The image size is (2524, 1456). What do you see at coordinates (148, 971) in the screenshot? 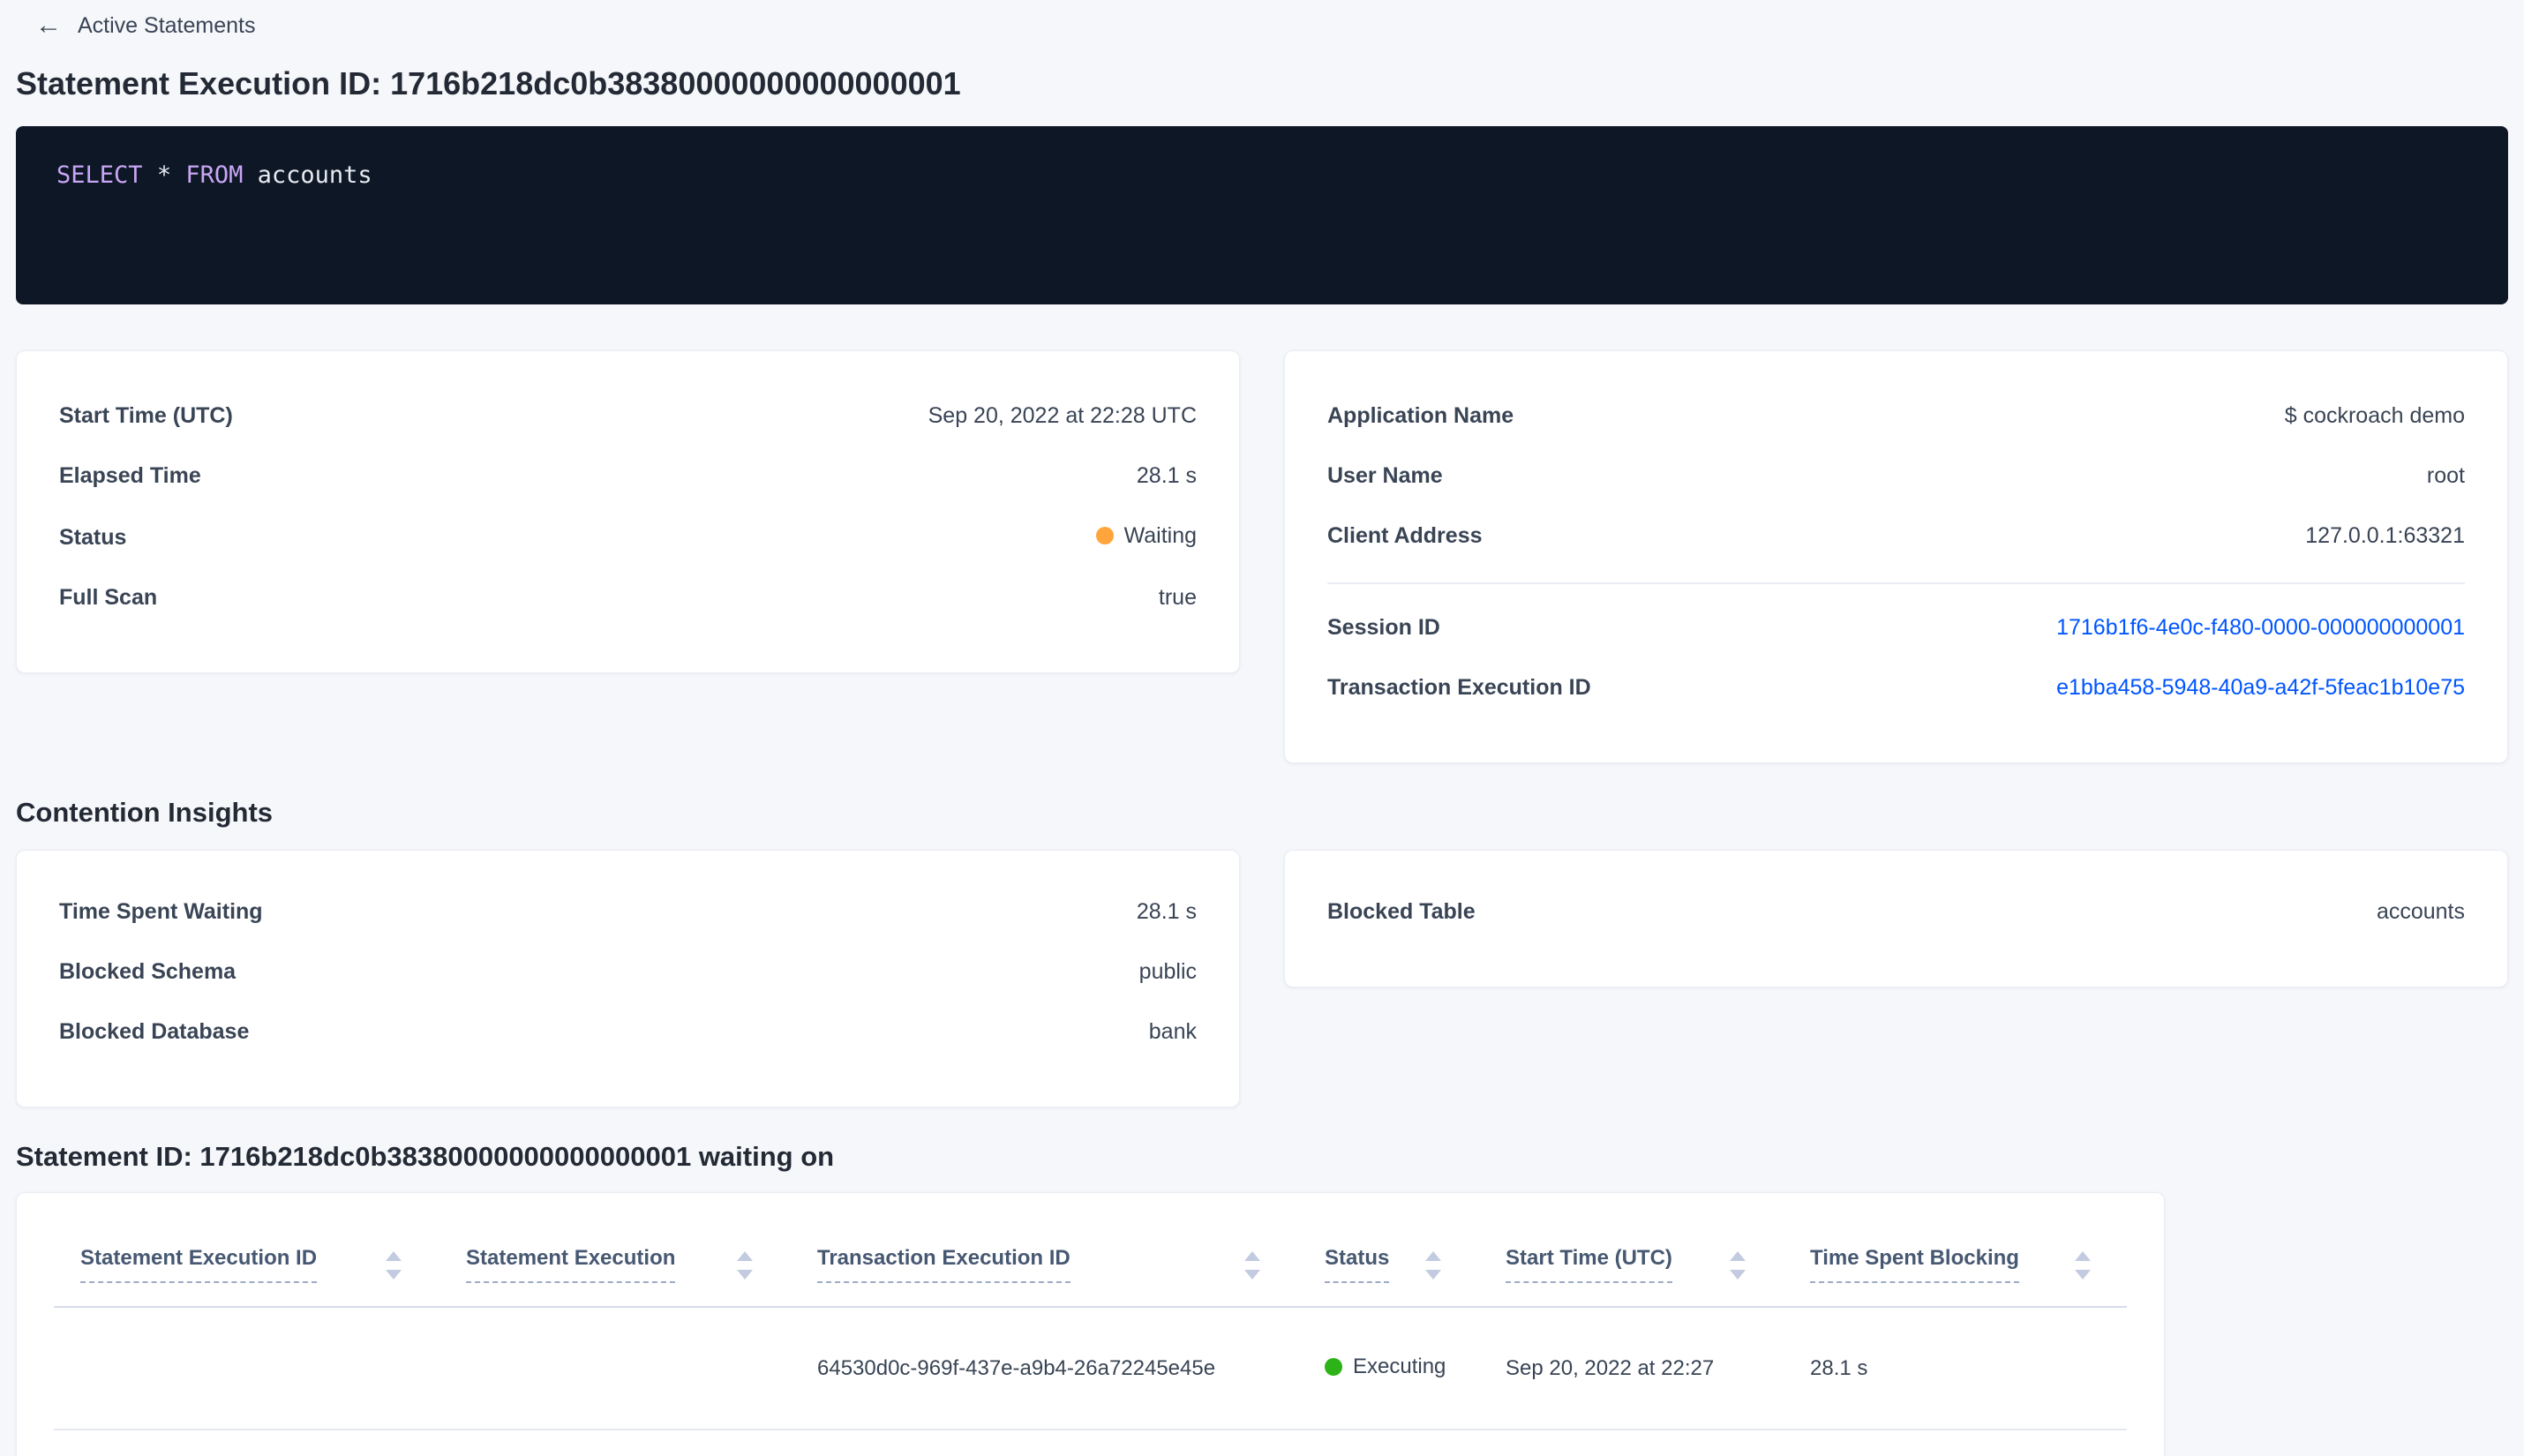
I see `blocked-schema-label: Blocked Schema` at bounding box center [148, 971].